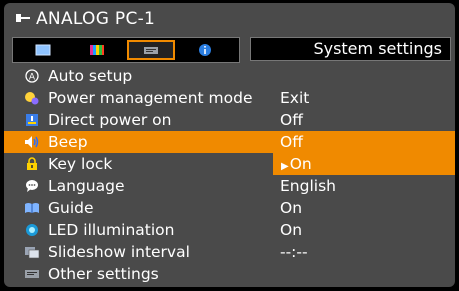 This screenshot has width=459, height=291. I want to click on menu-item-value: Exit, so click(295, 98).